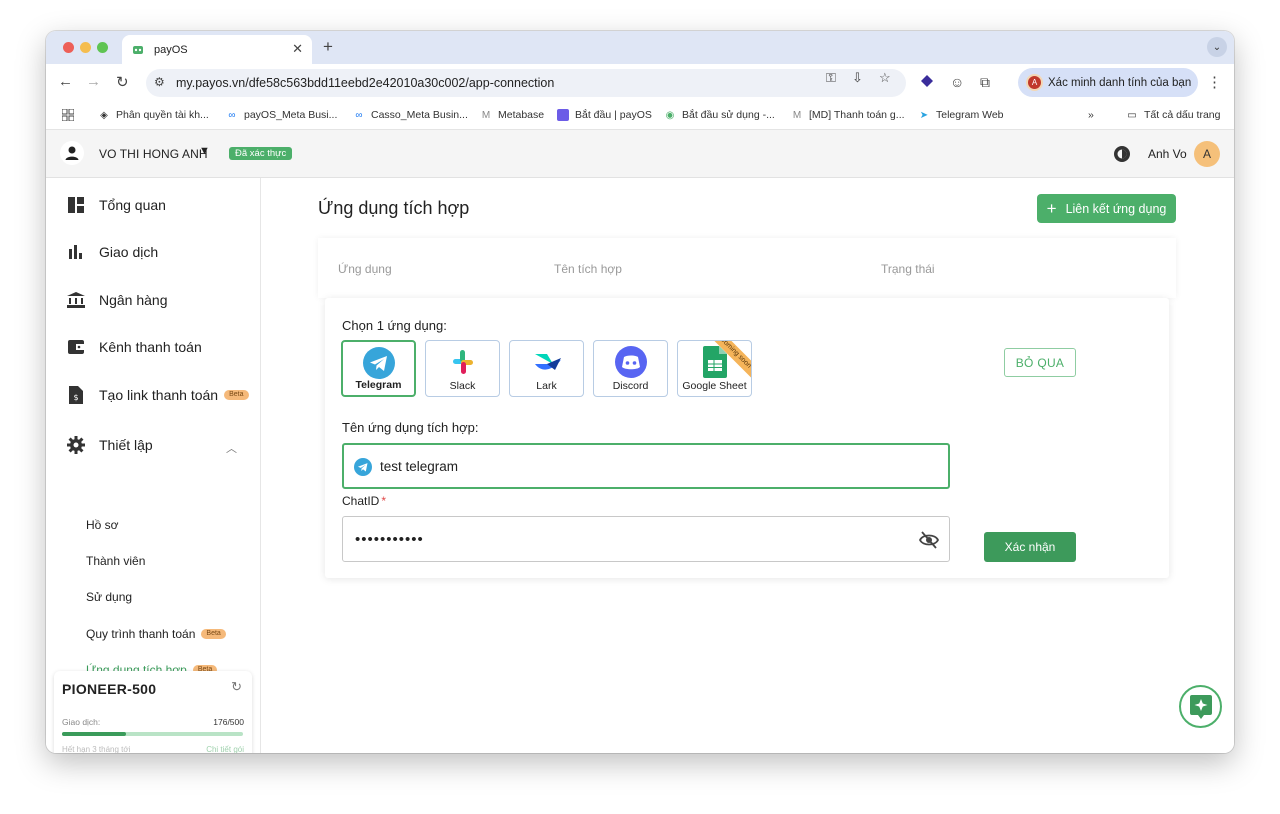 The image size is (1280, 814). Describe the element at coordinates (1040, 362) in the screenshot. I see `skip-button: BỎ QUA` at that location.